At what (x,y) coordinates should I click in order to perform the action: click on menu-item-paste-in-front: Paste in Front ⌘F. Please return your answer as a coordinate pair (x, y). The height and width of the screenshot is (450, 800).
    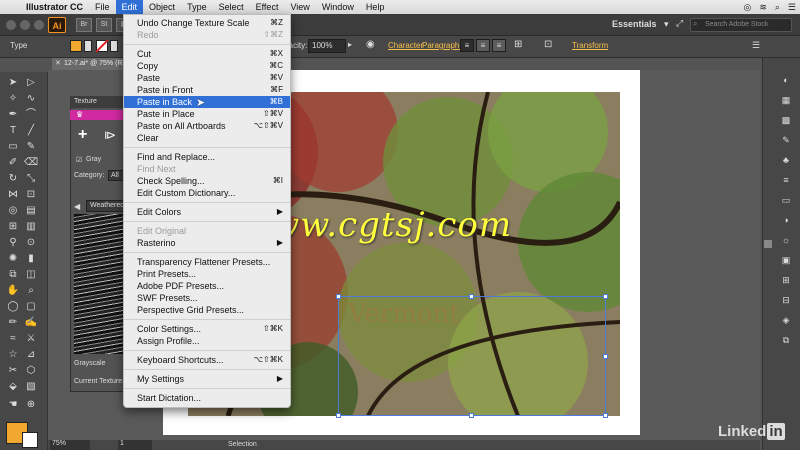
    Looking at the image, I should click on (207, 90).